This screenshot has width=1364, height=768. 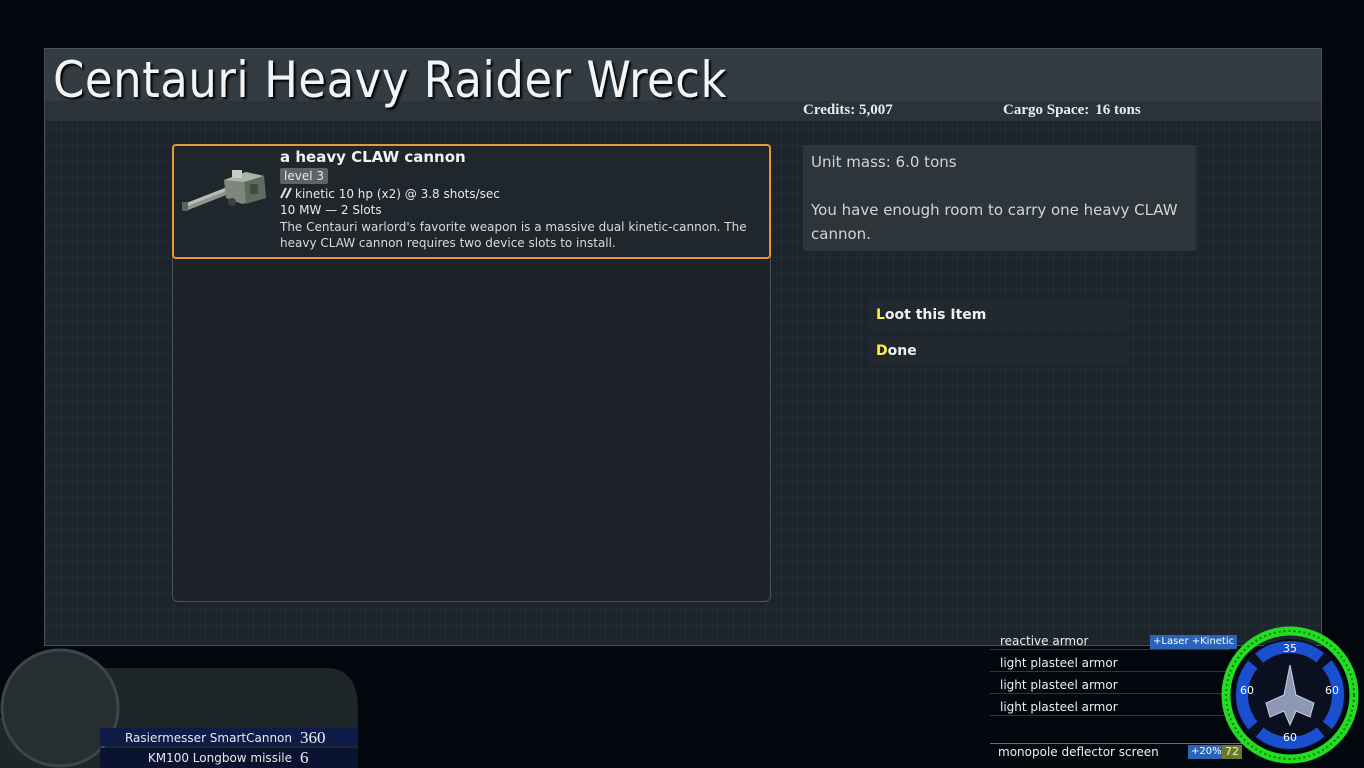 What do you see at coordinates (999, 351) in the screenshot?
I see `done-button: Done` at bounding box center [999, 351].